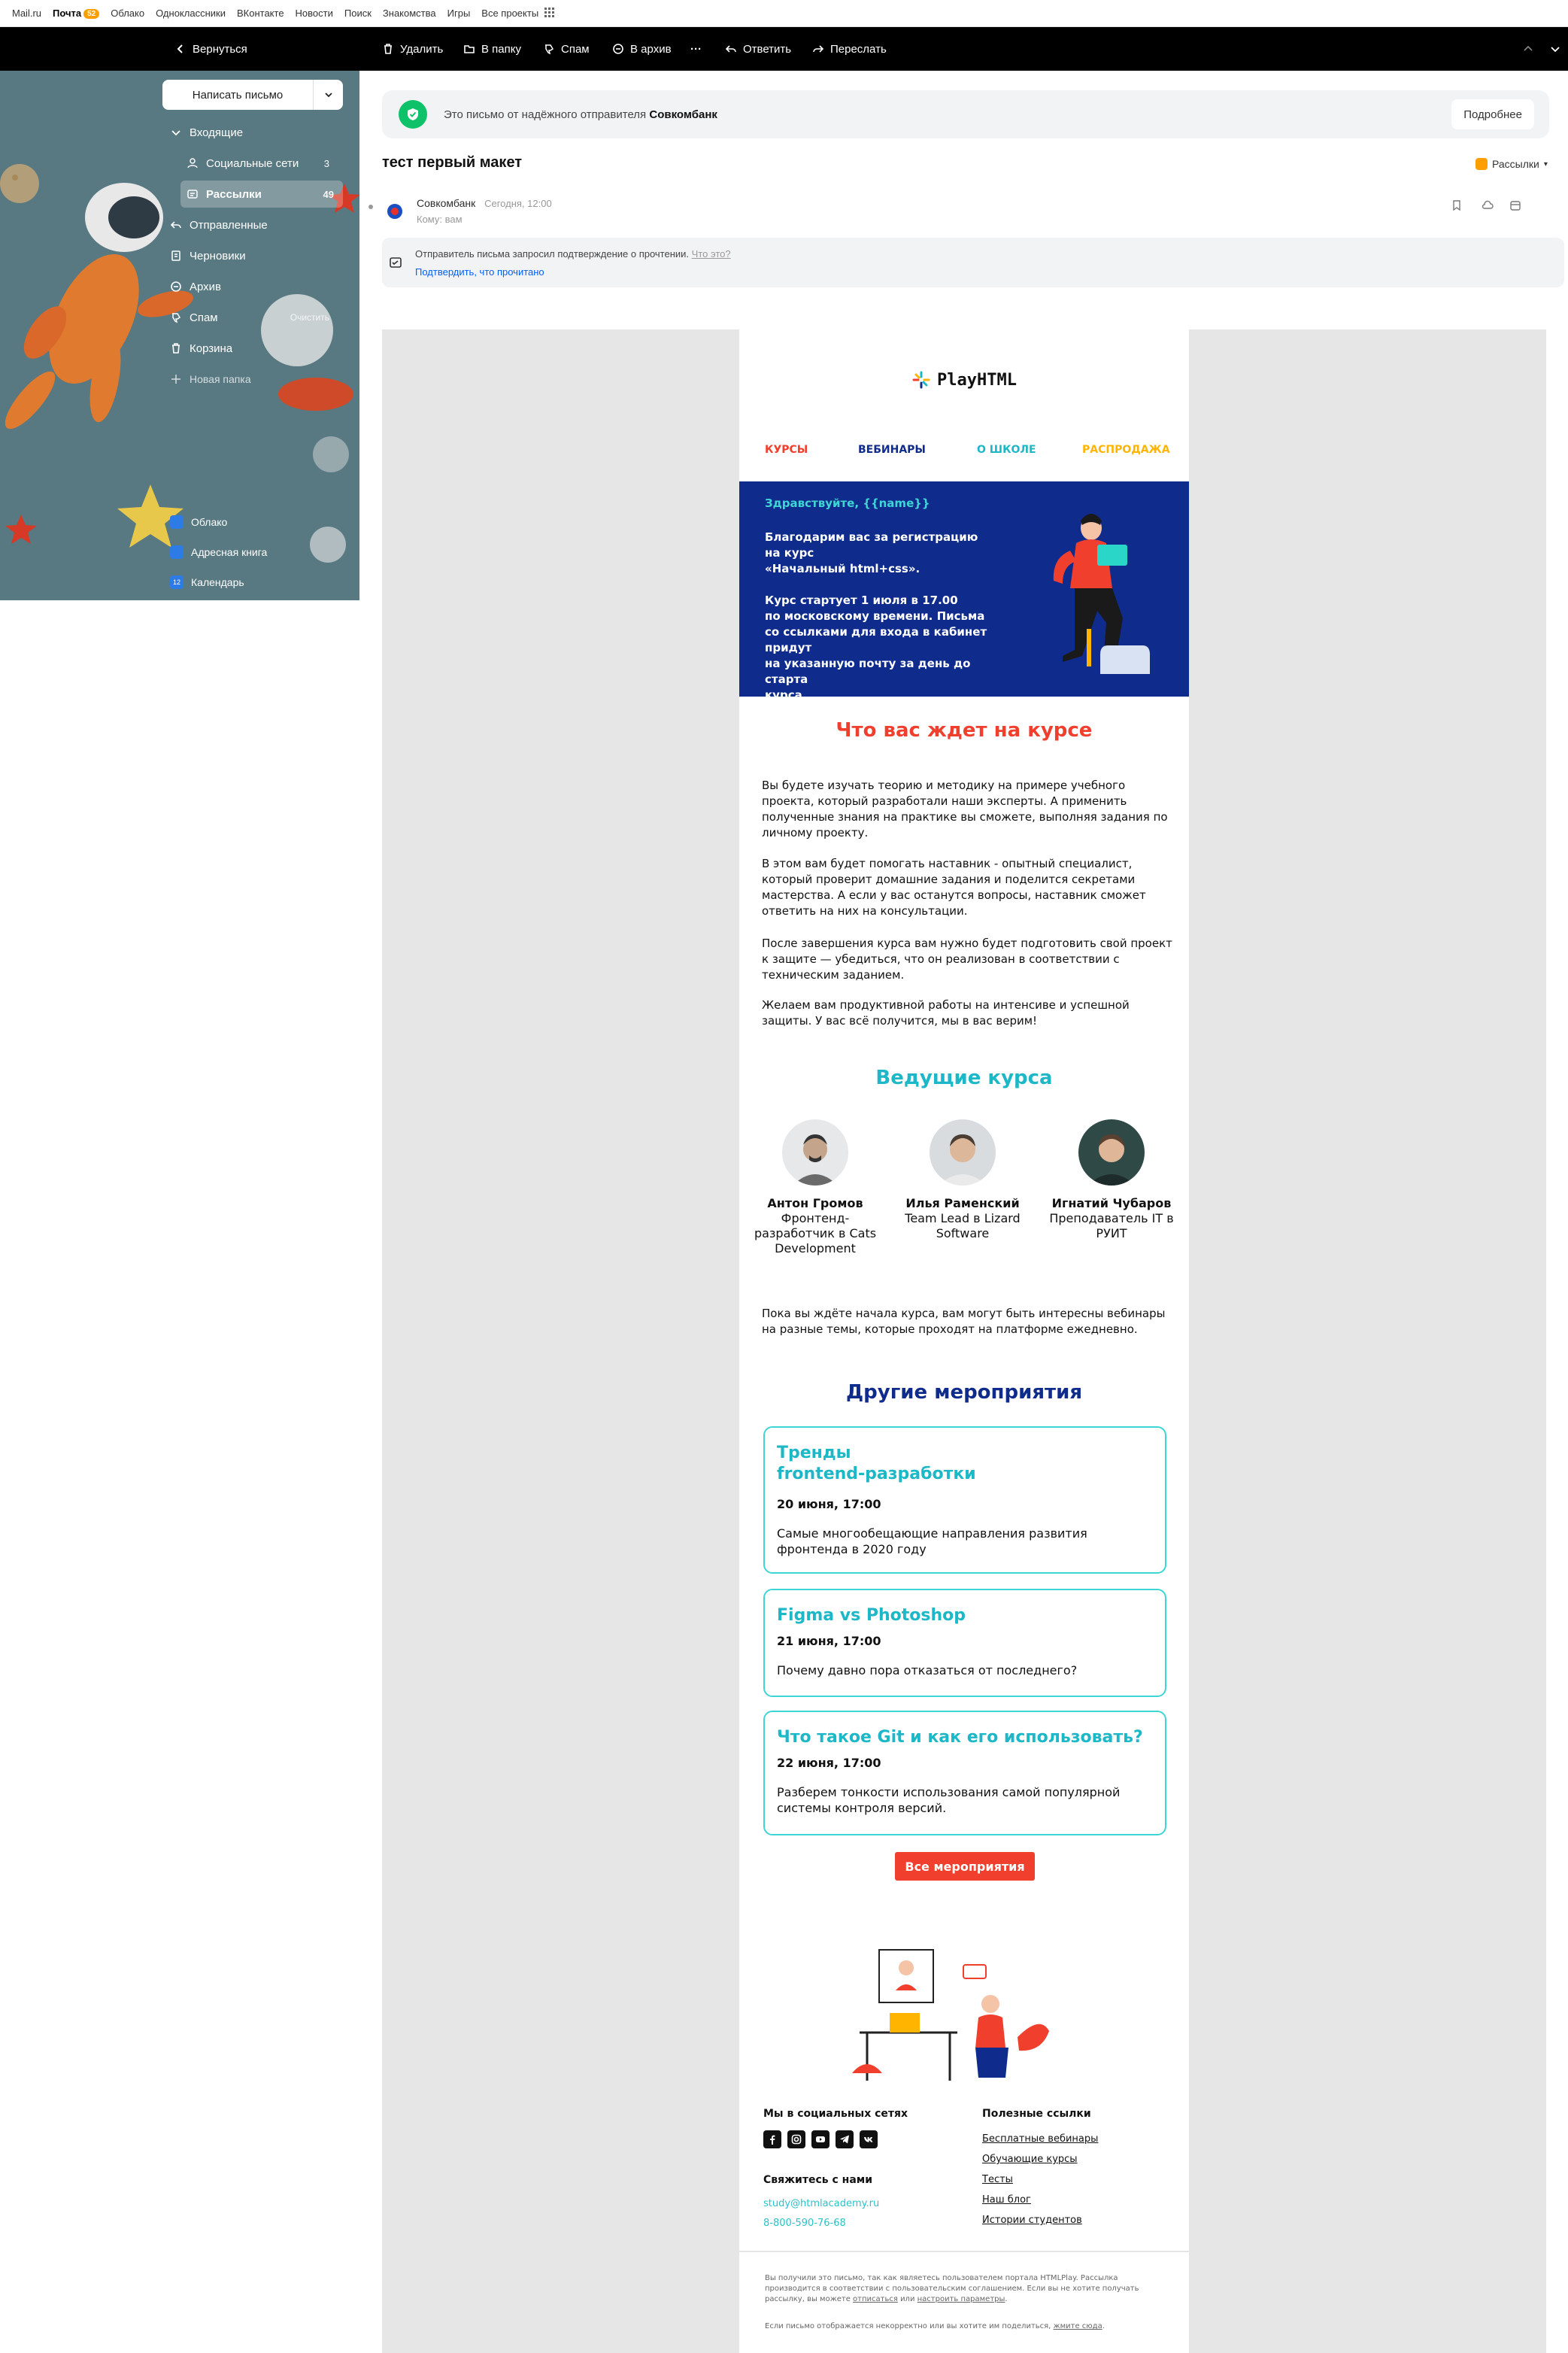 The width and height of the screenshot is (1568, 2353). What do you see at coordinates (921, 380) in the screenshot?
I see `spark-logo-icon` at bounding box center [921, 380].